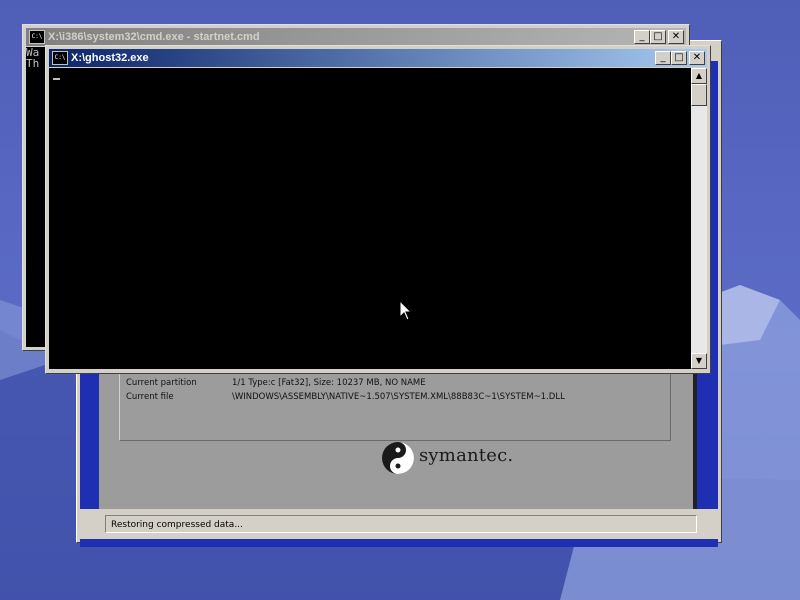 The image size is (800, 600). Describe the element at coordinates (699, 361) in the screenshot. I see `scroll-down-button: ▼` at that location.